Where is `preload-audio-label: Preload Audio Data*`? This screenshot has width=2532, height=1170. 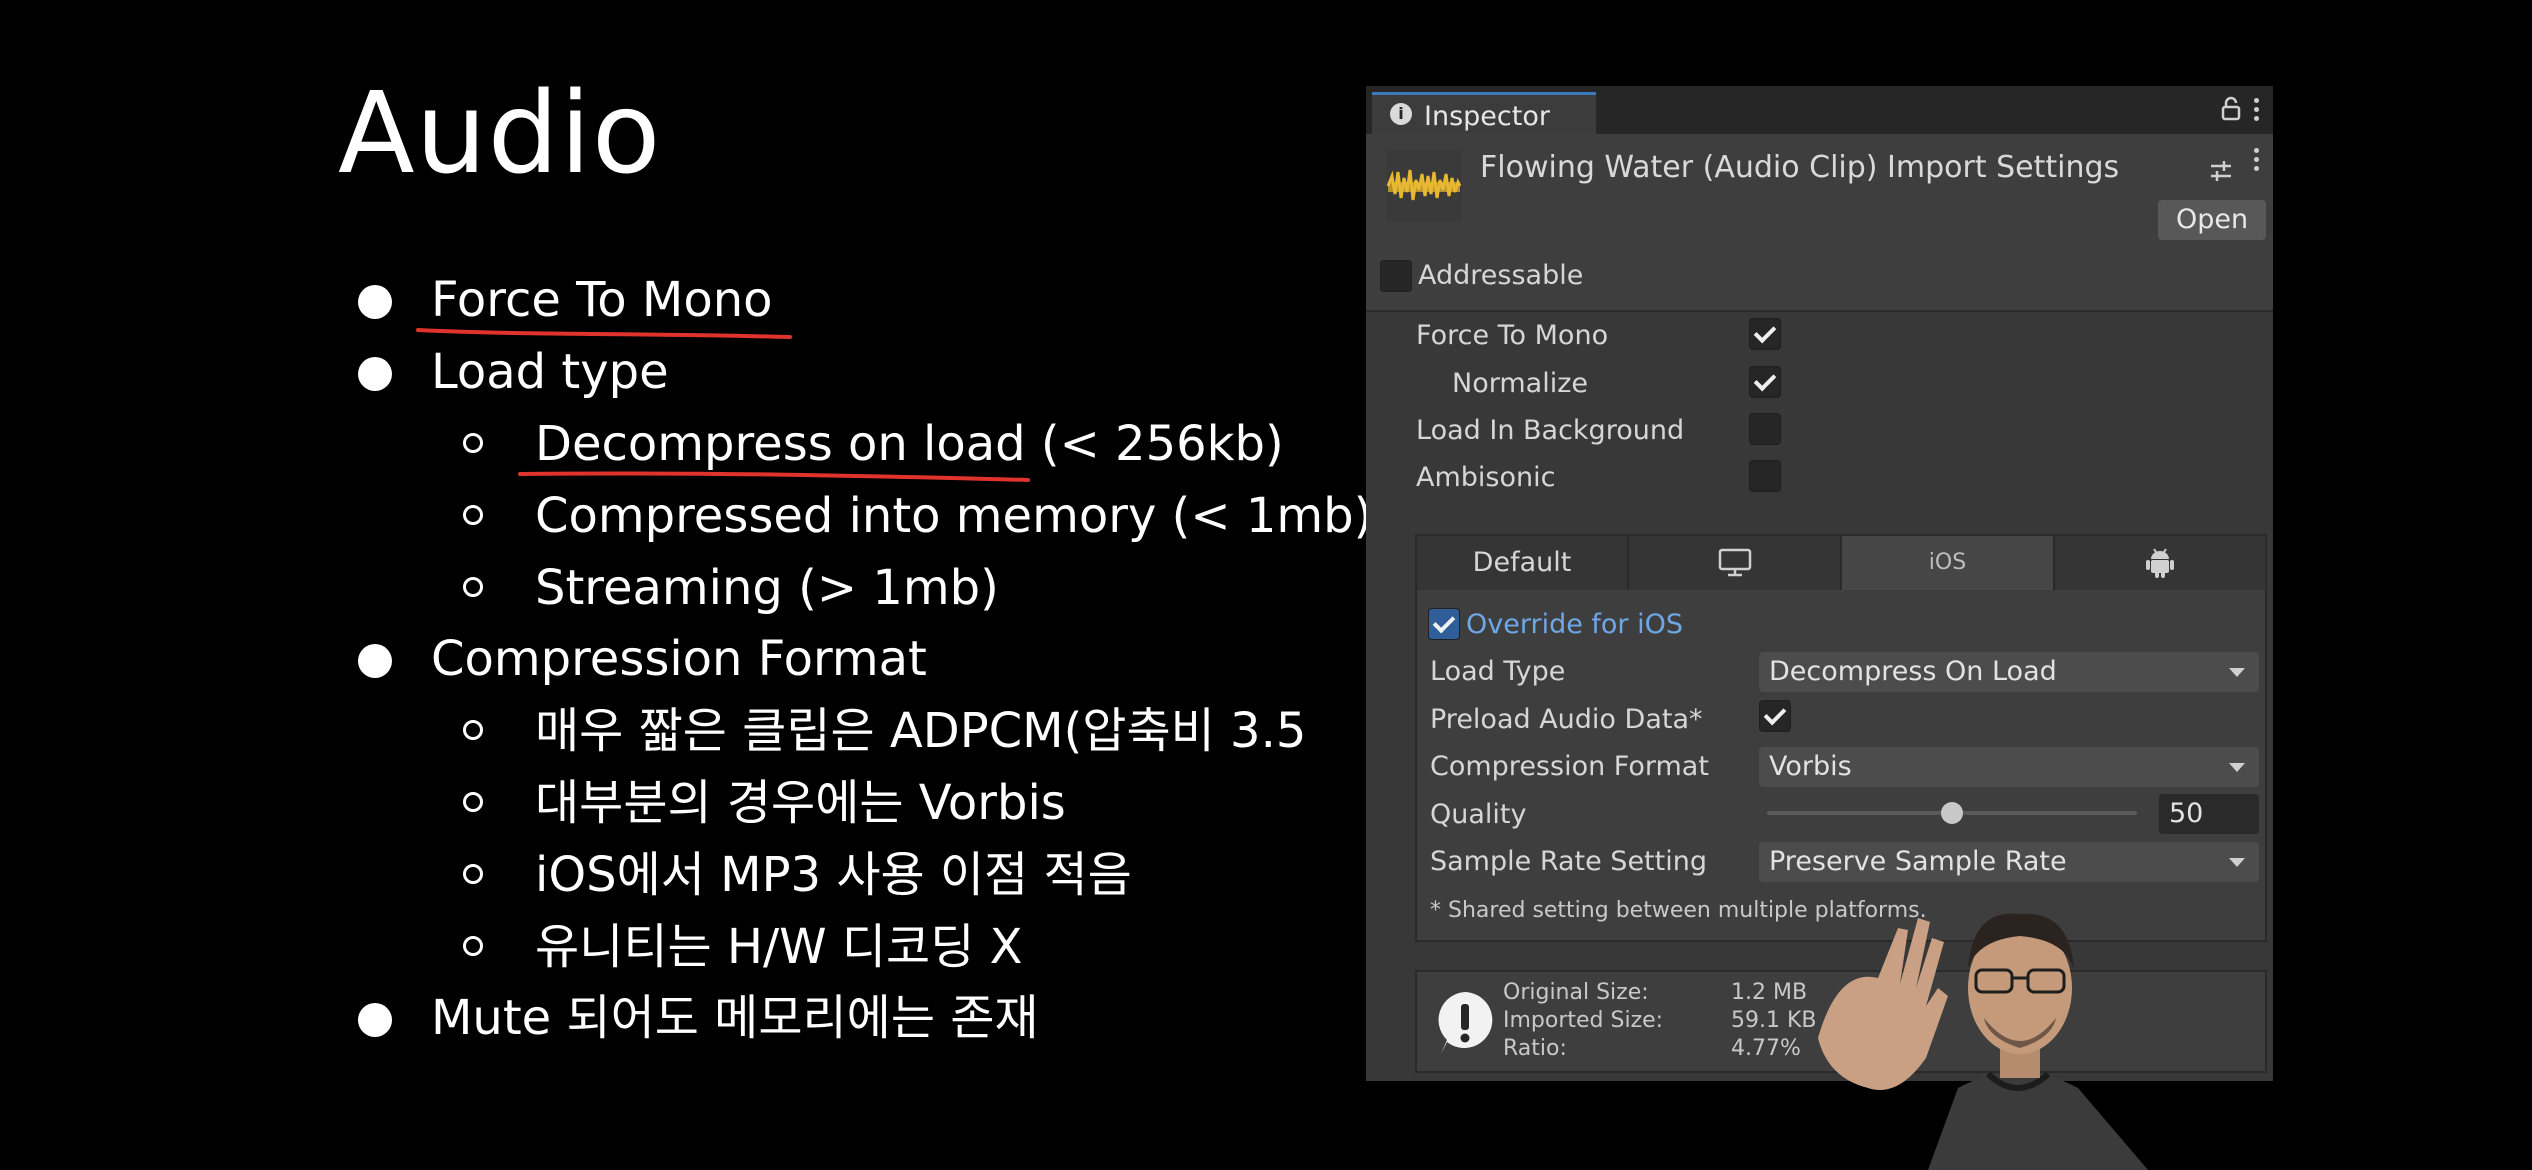 preload-audio-label: Preload Audio Data* is located at coordinates (1566, 719).